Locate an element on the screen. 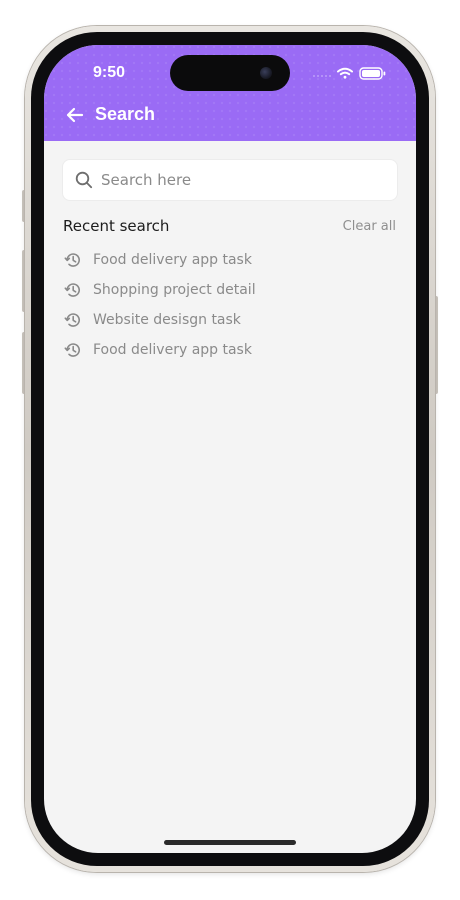 The height and width of the screenshot is (900, 460). app-header: 9:50 Search is located at coordinates (230, 93).